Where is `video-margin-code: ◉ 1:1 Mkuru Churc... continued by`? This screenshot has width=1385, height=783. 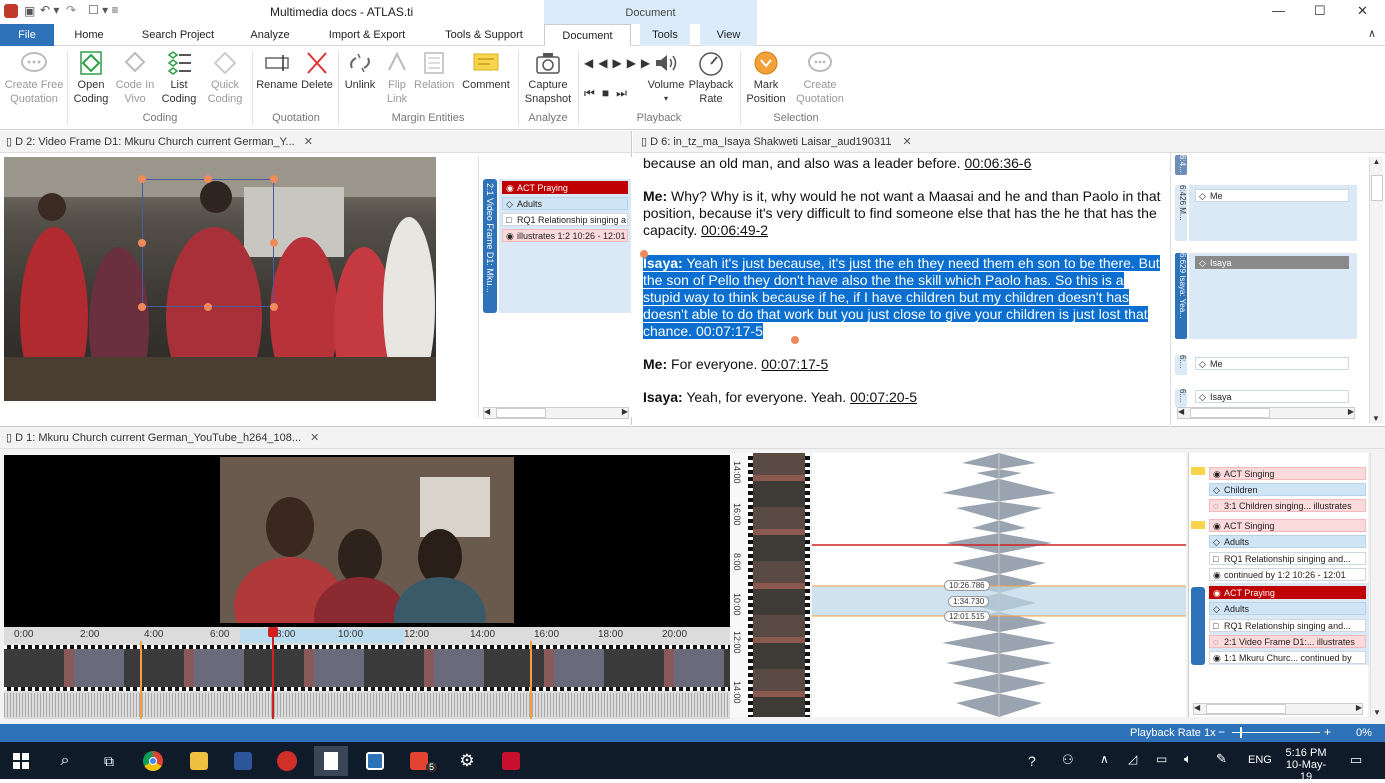
video-margin-code: ◉ 1:1 Mkuru Churc... continued by is located at coordinates (1287, 657).